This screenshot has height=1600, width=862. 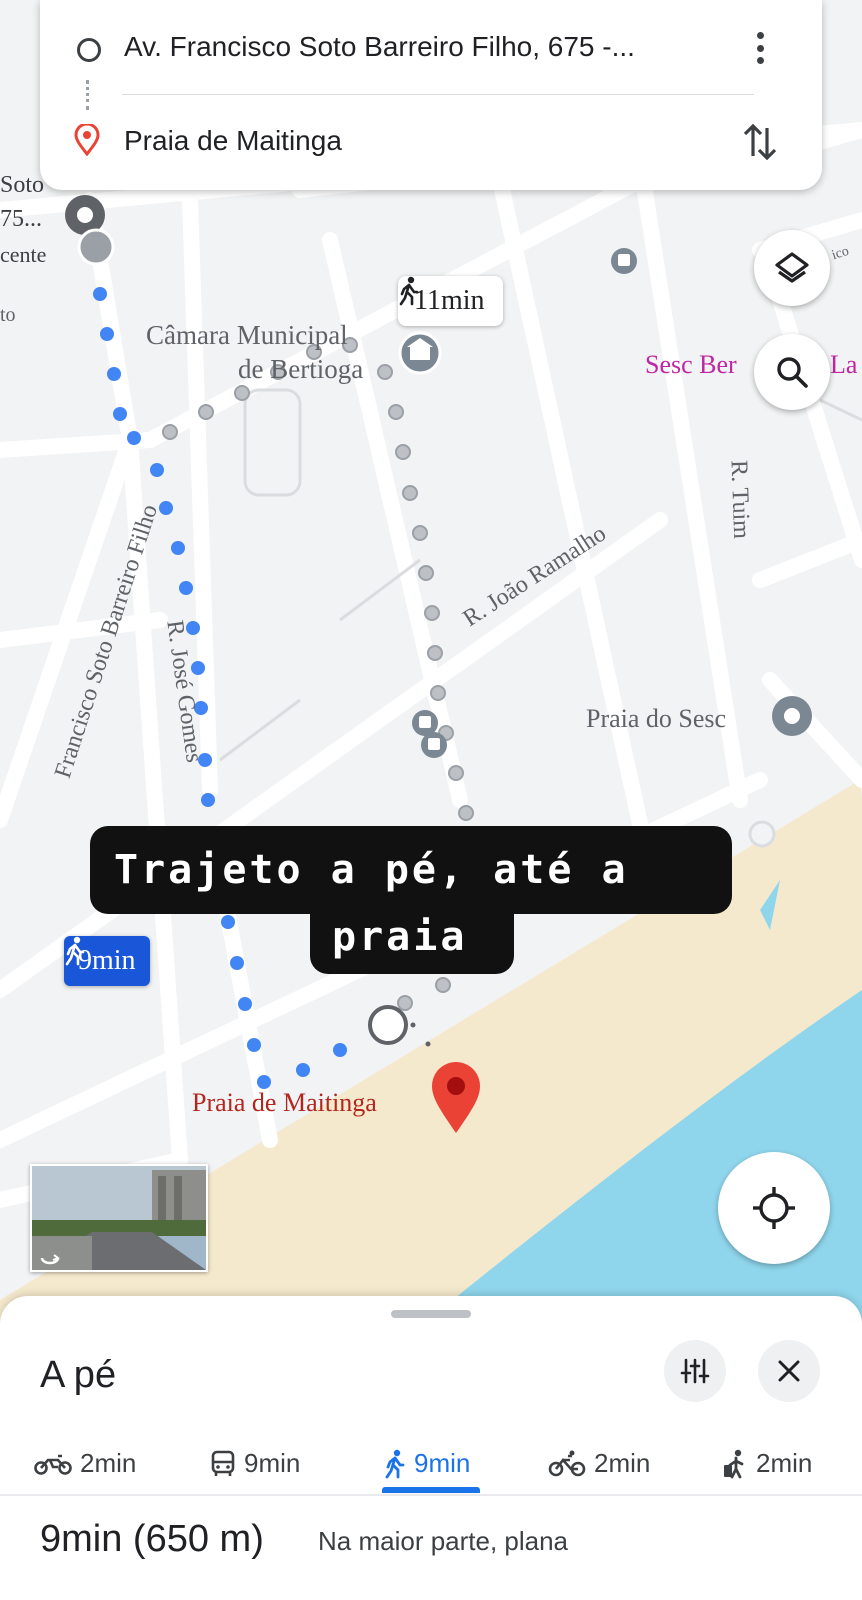 I want to click on route-time-bubble: 9min, so click(x=107, y=961).